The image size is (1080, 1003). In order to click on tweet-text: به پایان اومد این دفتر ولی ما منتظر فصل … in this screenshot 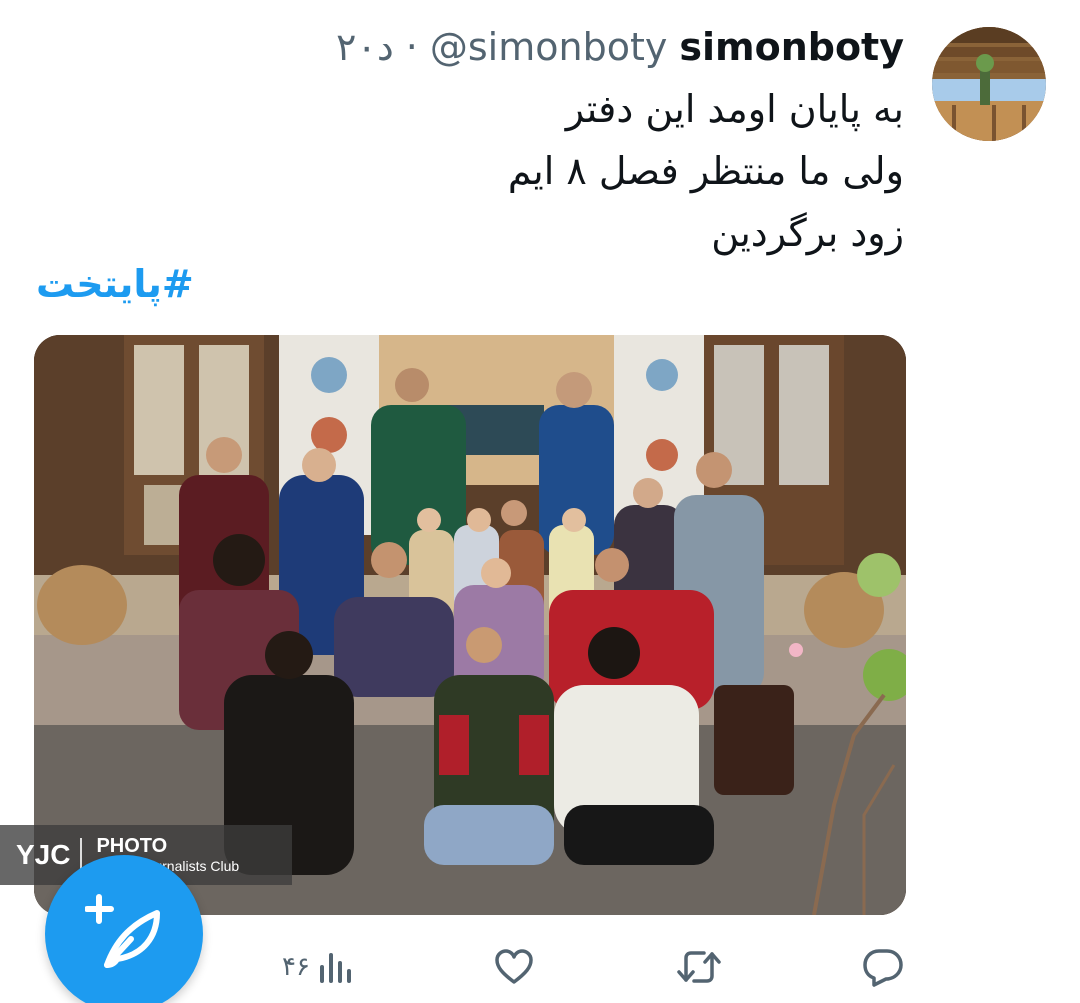, I will do `click(706, 171)`.